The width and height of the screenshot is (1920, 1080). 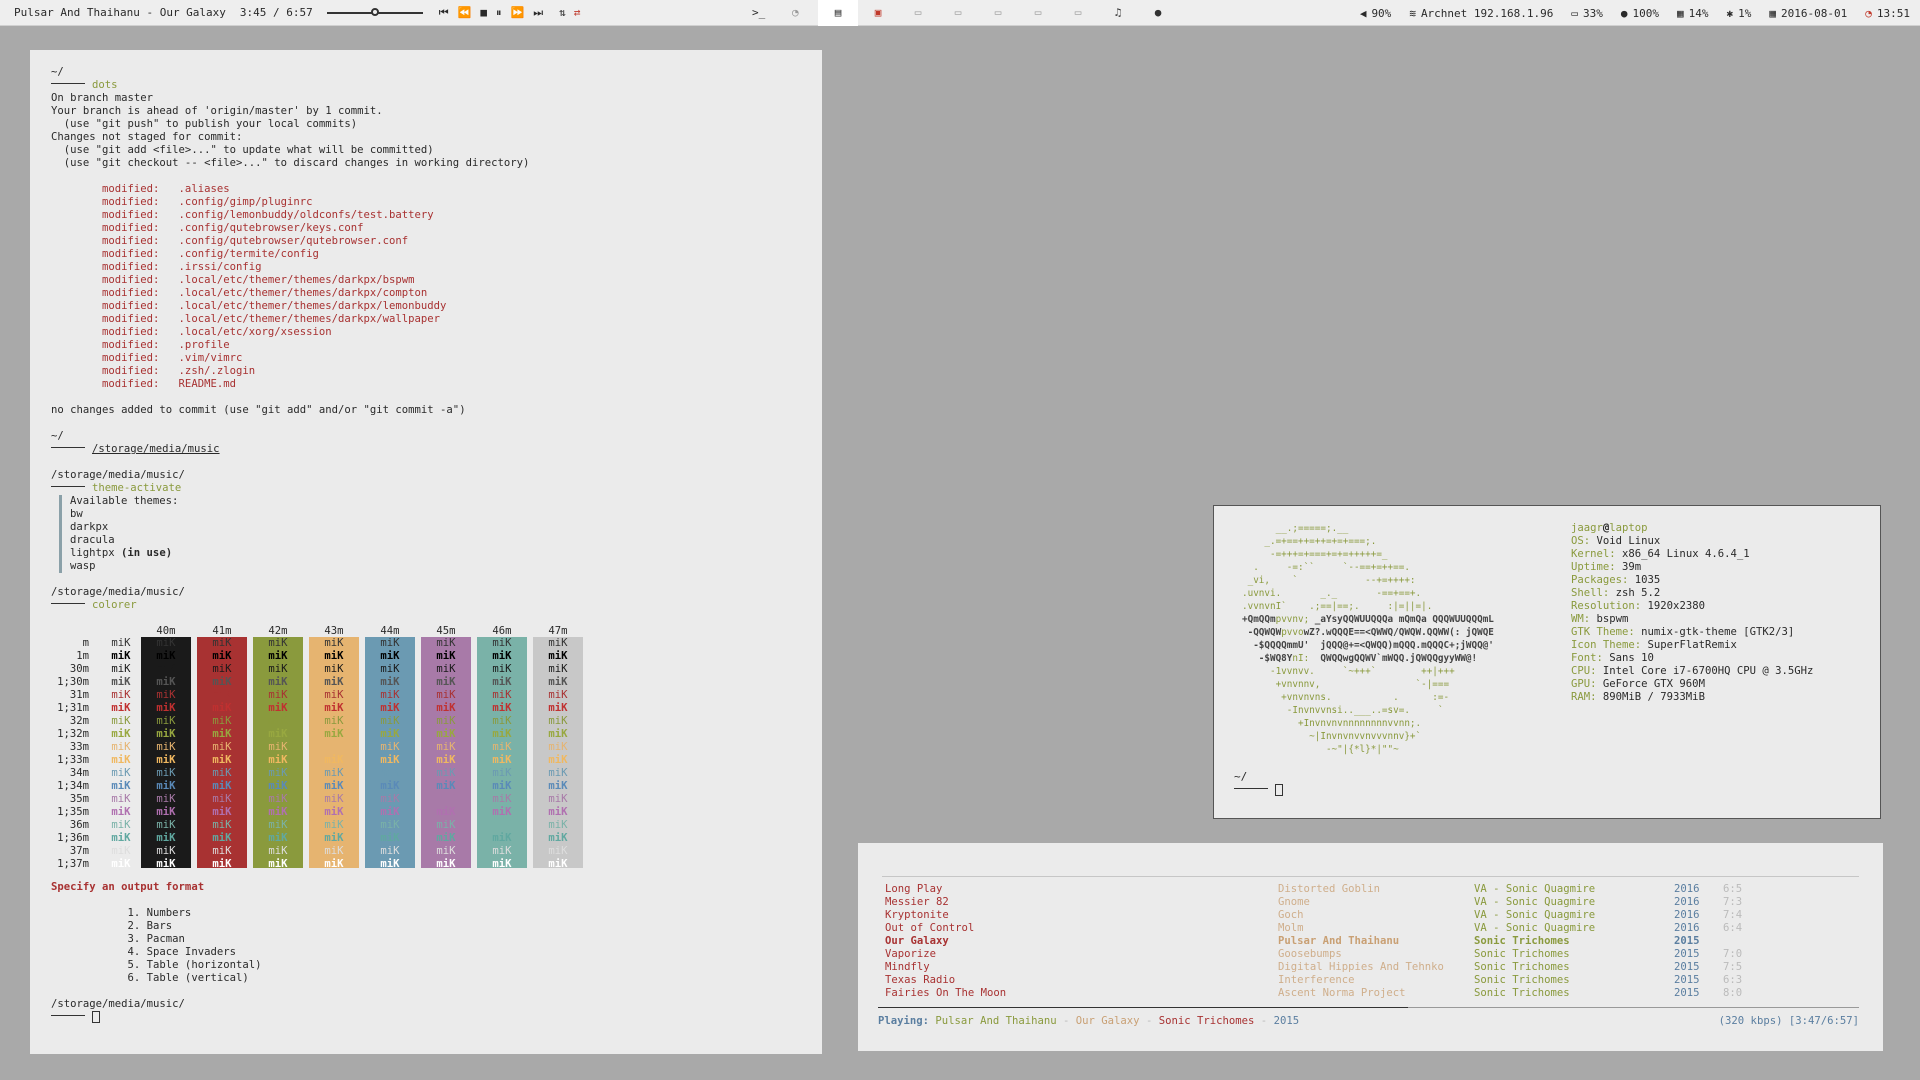 What do you see at coordinates (998, 13) in the screenshot?
I see `workspace-5-icon: ▭` at bounding box center [998, 13].